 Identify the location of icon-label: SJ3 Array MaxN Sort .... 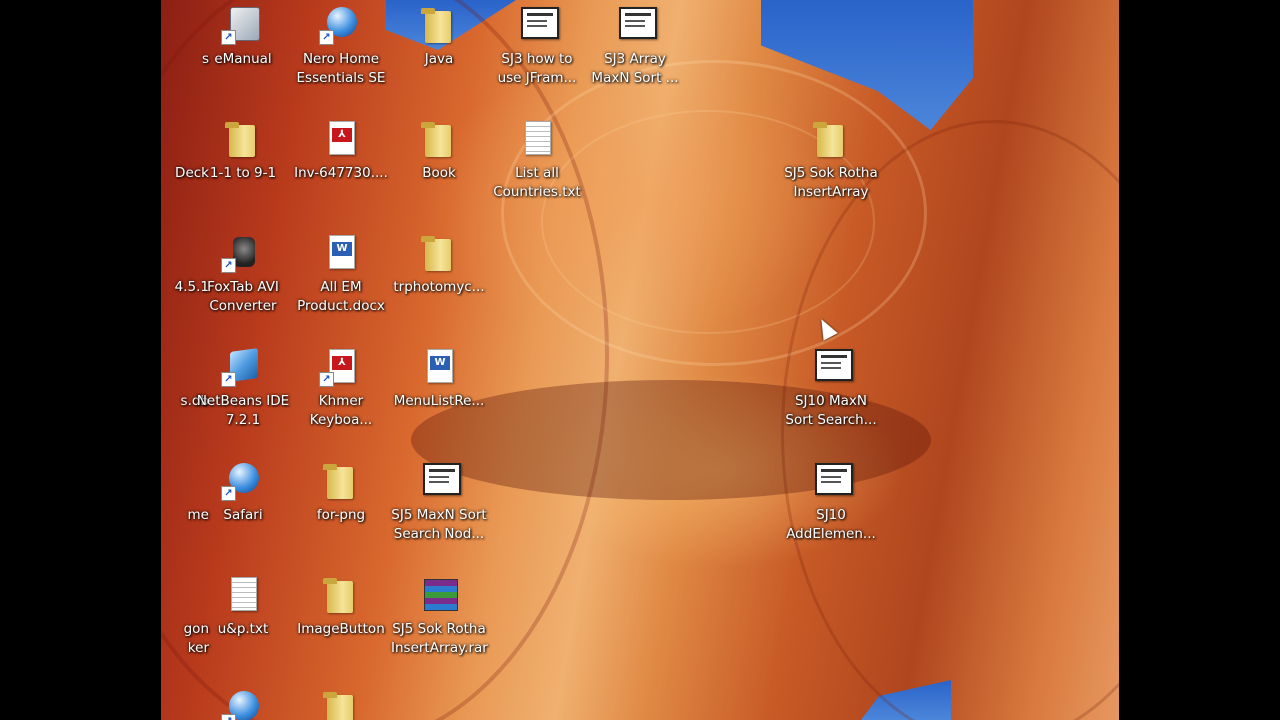
(635, 68).